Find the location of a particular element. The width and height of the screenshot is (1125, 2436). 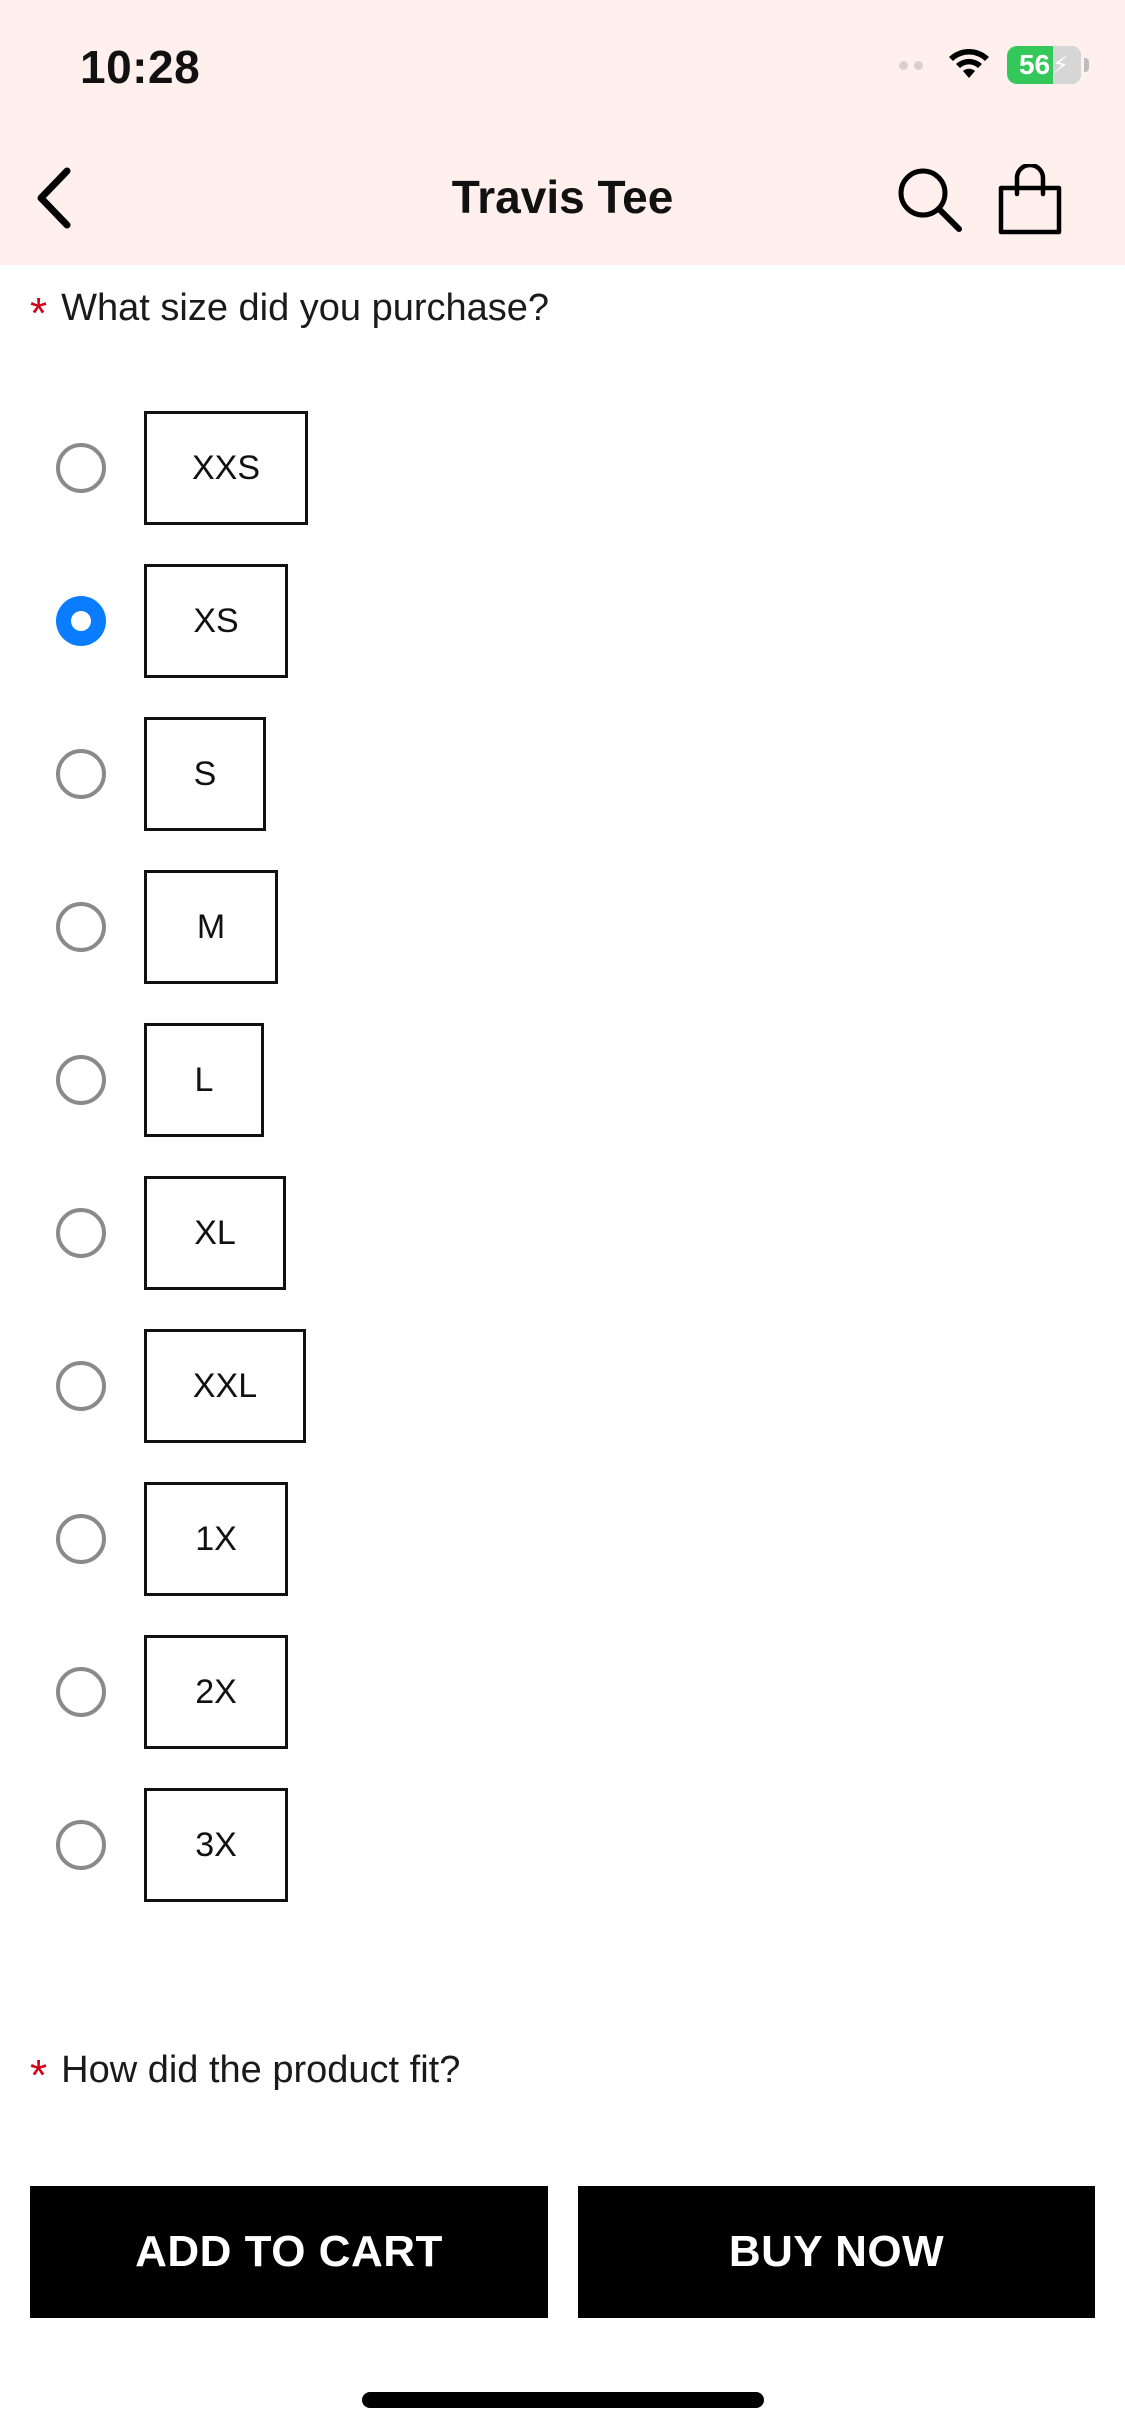

size-chip-s: S is located at coordinates (205, 774).